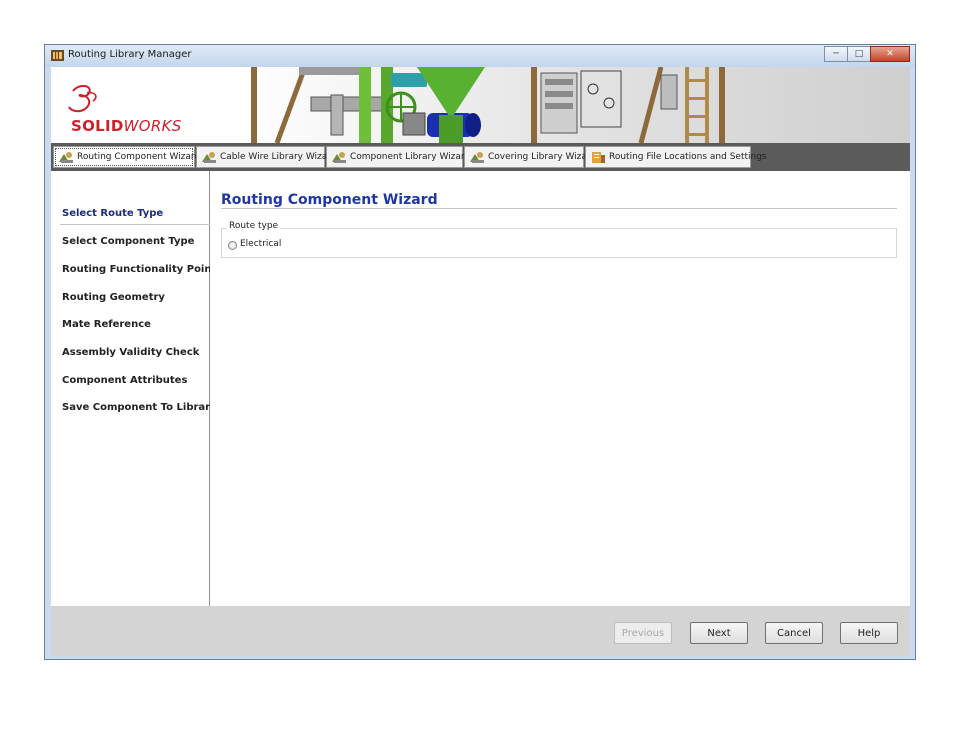 This screenshot has height=742, width=960. I want to click on tab-component-library-wizard: Component Library Wizard, so click(398, 157).